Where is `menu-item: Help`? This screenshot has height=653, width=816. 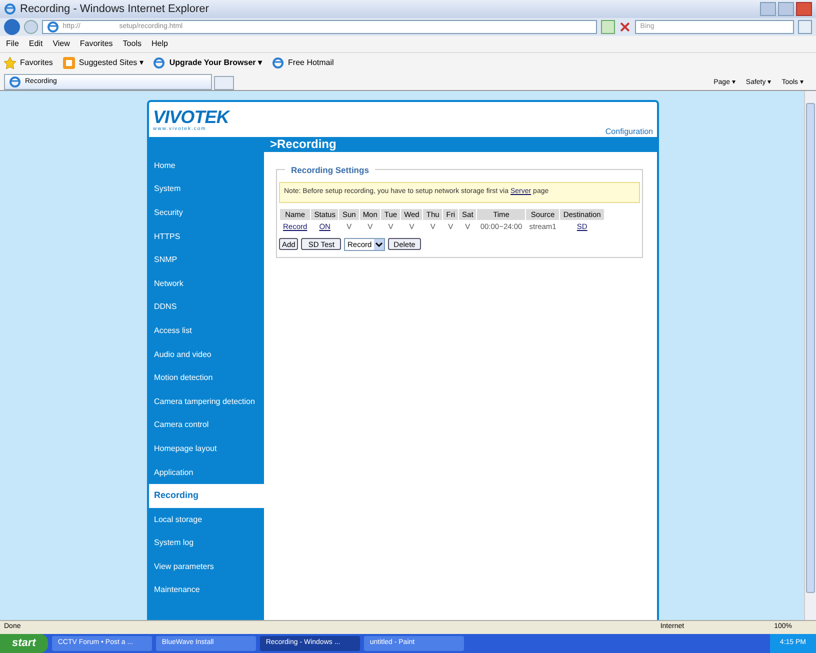
menu-item: Help is located at coordinates (159, 44).